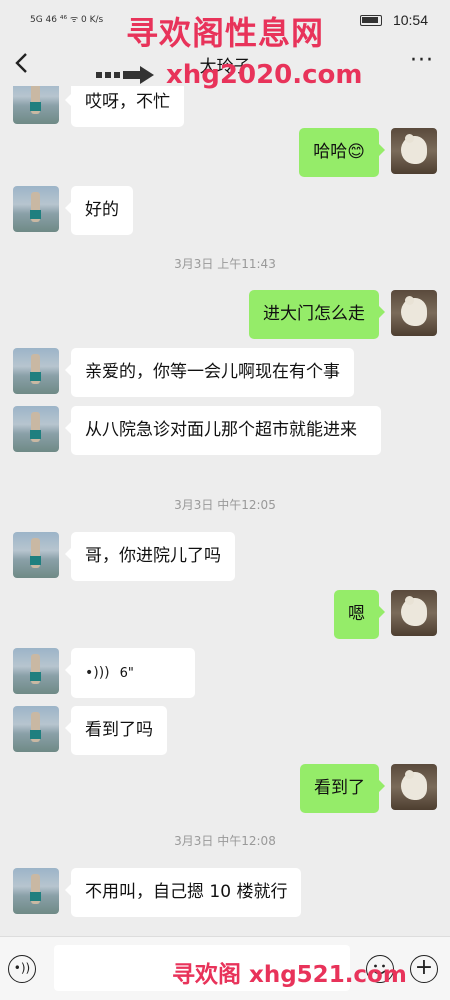  I want to click on voice-input-button: •)), so click(22, 969).